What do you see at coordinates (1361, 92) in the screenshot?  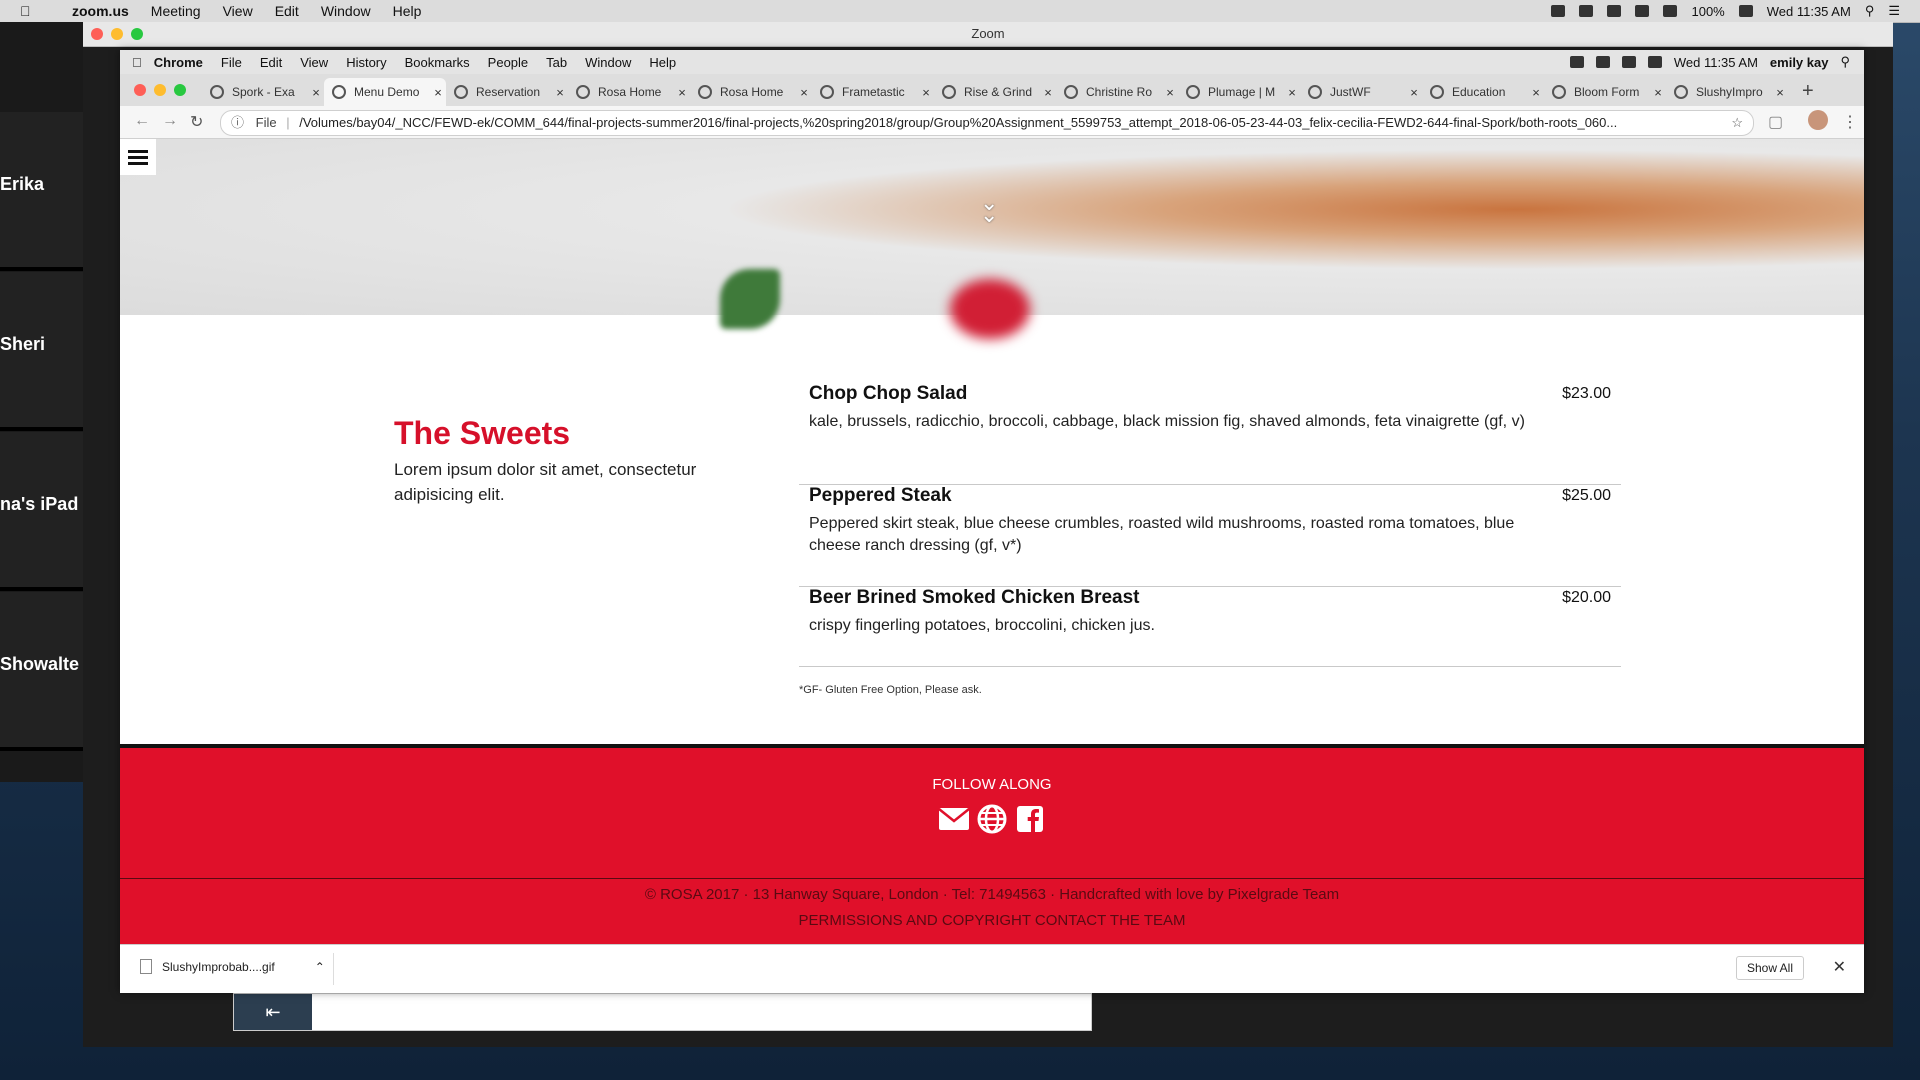 I see `browser-tab: JustWF ×` at bounding box center [1361, 92].